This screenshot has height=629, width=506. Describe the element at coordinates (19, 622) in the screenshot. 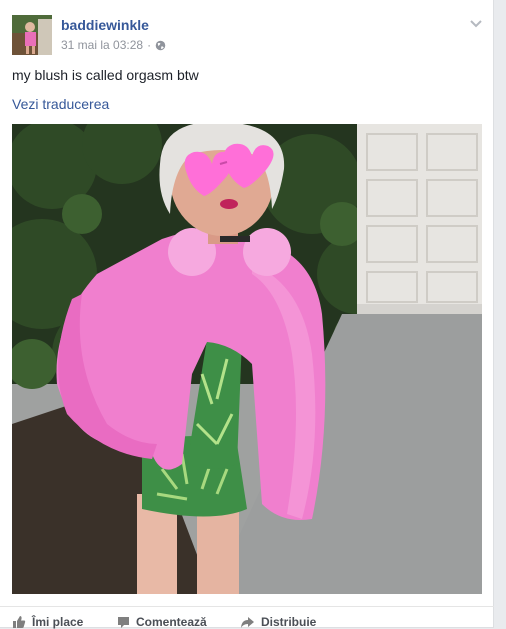

I see `thumbs-up-icon` at that location.